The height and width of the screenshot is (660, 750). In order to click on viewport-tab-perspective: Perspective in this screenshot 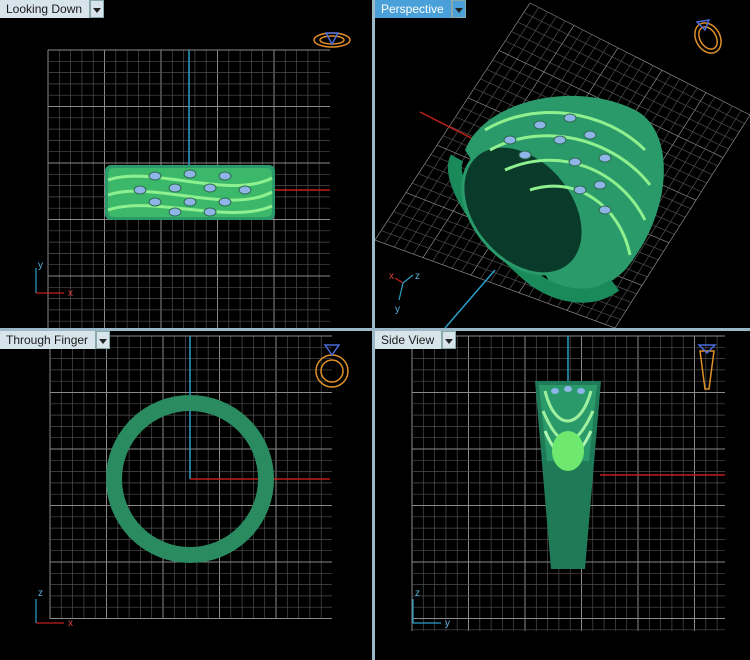, I will do `click(420, 9)`.